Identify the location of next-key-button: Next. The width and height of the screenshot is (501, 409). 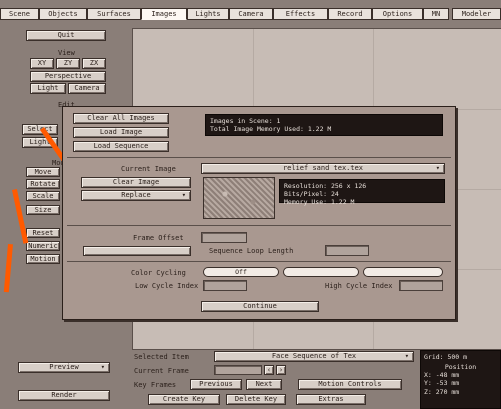
(264, 384).